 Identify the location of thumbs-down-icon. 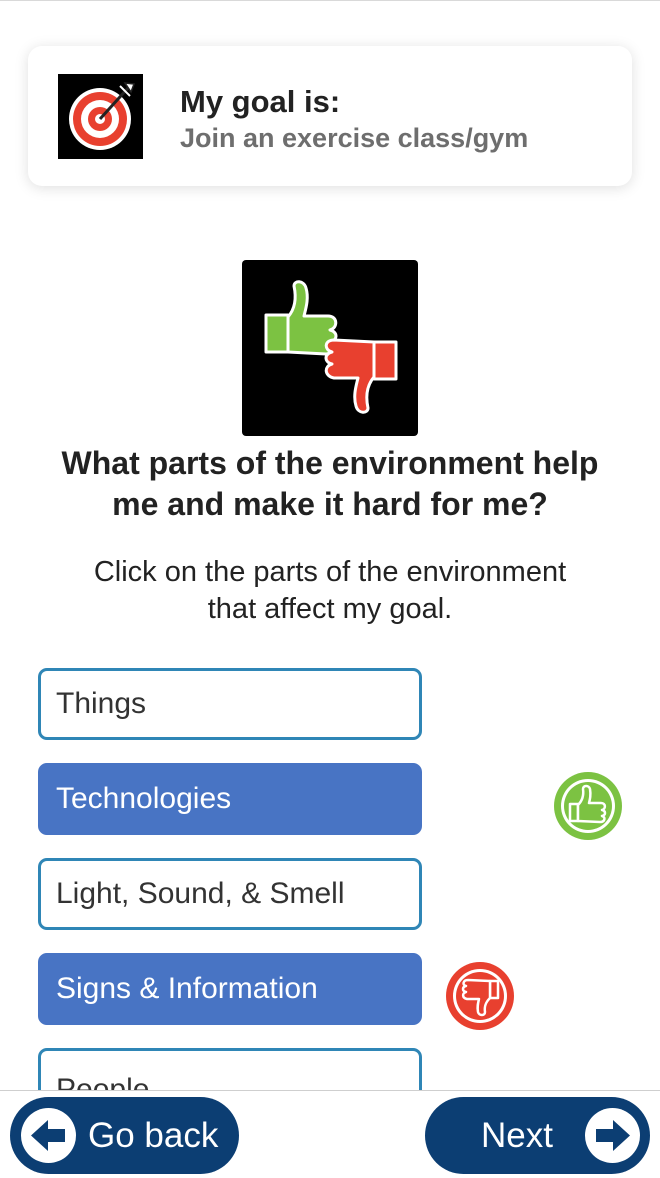
(480, 996).